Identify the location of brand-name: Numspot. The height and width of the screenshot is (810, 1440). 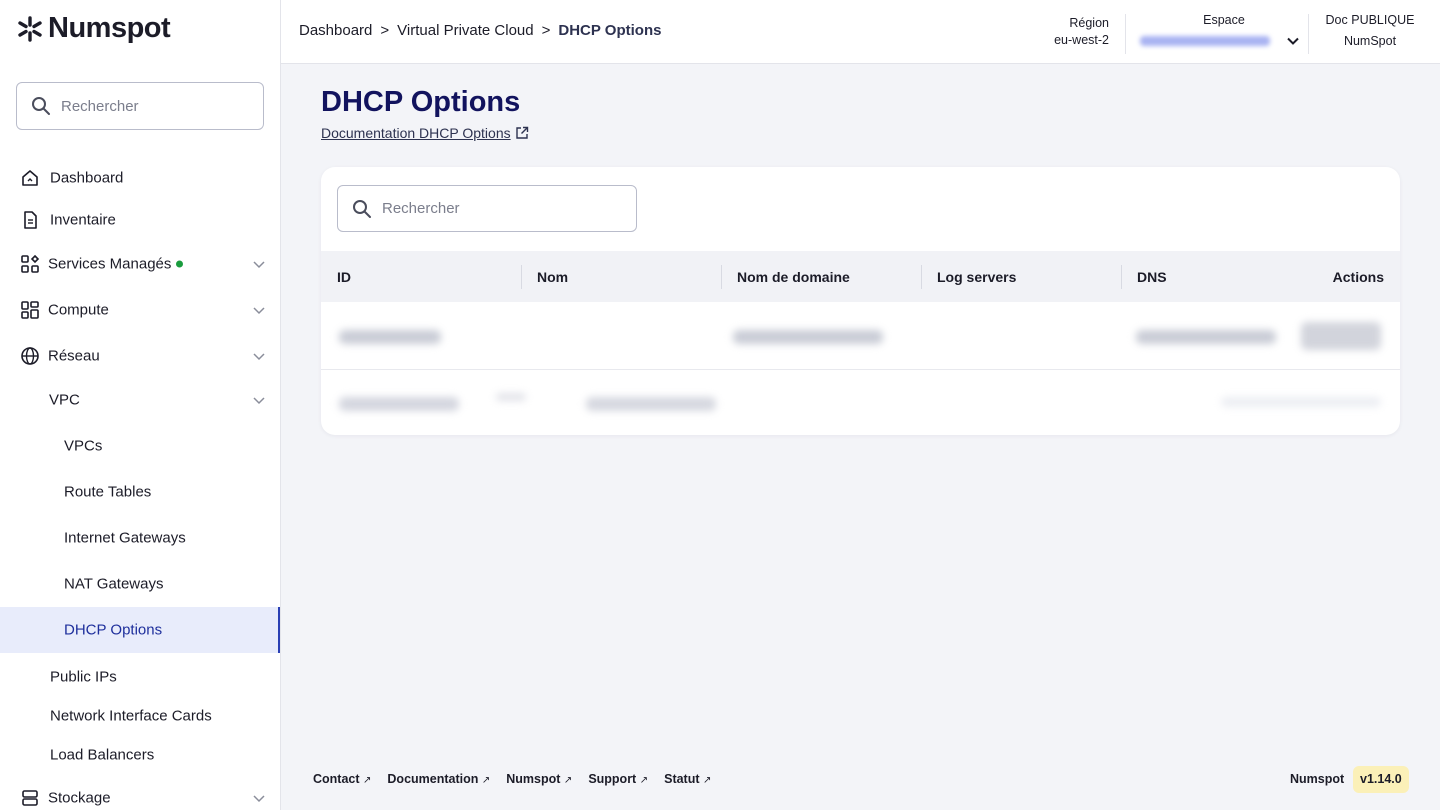
(109, 28).